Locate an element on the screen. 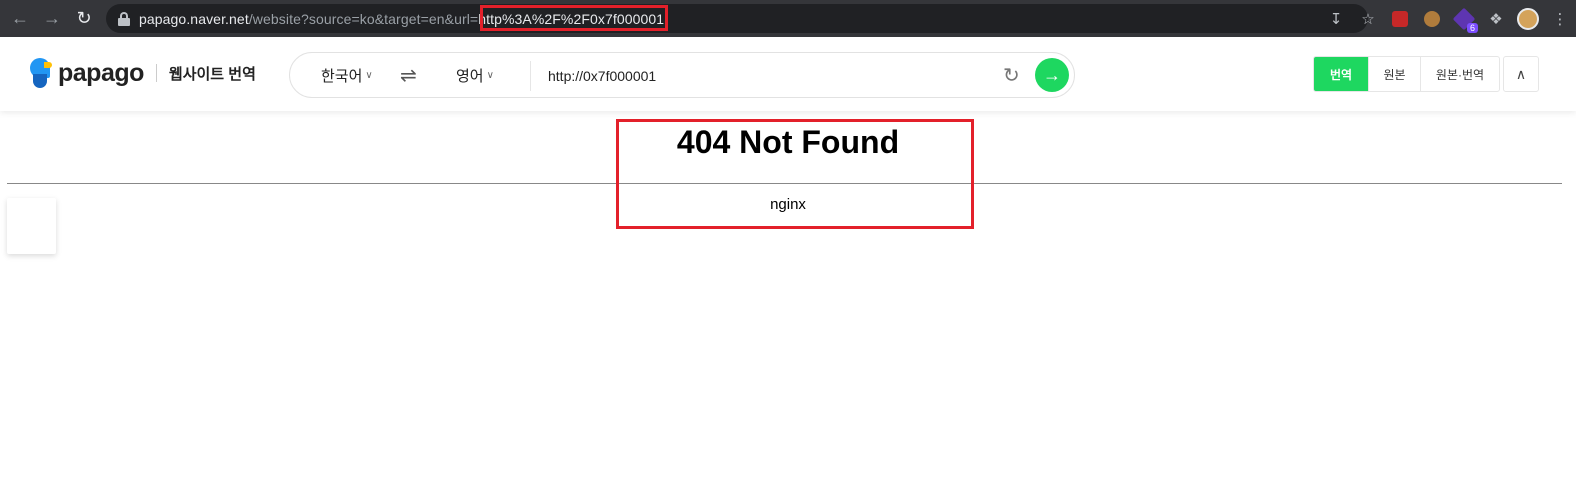 This screenshot has height=502, width=1576. translation-bar: 한국어 ∨ ⇌ 영어 ∨ ↻ → is located at coordinates (682, 75).